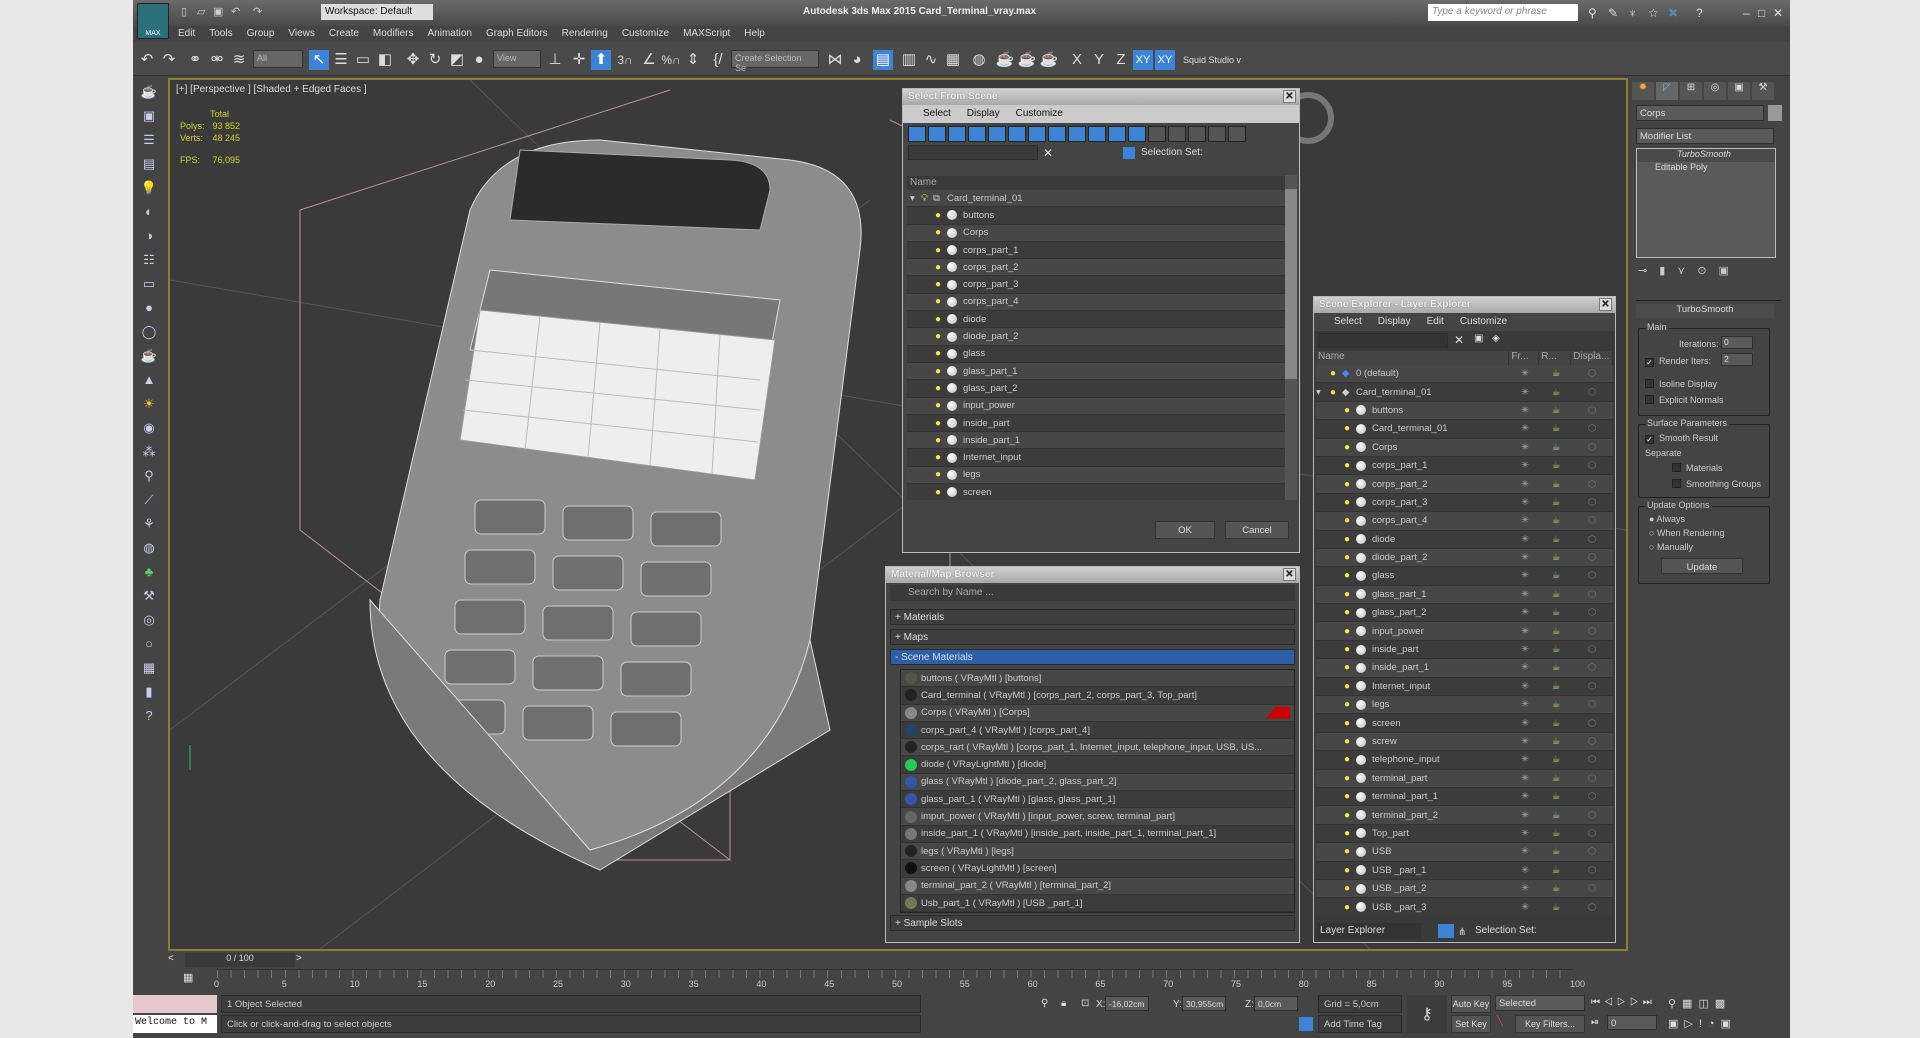 This screenshot has width=1920, height=1038. I want to click on time-config-icon: ⏯, so click(1595, 1022).